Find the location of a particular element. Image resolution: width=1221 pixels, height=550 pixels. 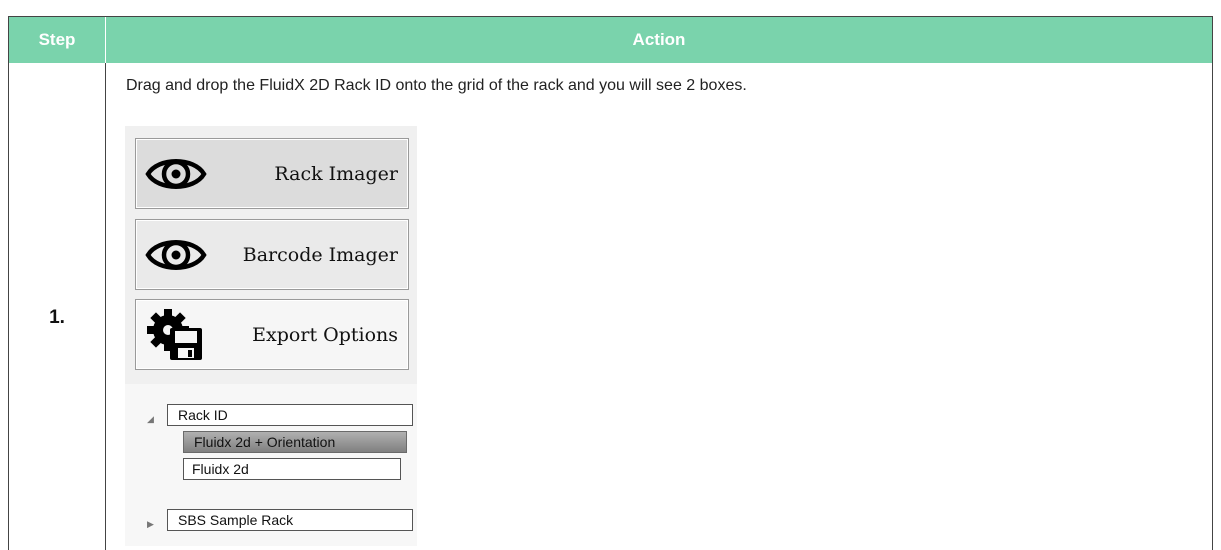

header-action: Action is located at coordinates (659, 39).